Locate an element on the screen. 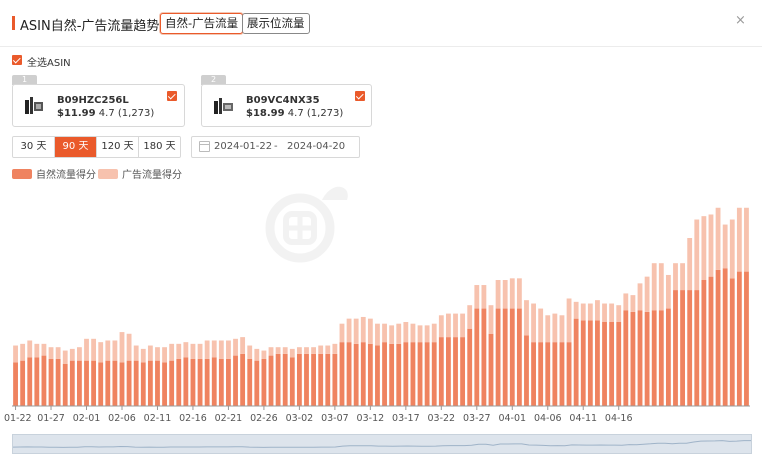 The image size is (762, 458). date-range-picker: 2024-01-22 - 2024-04-20 is located at coordinates (275, 147).